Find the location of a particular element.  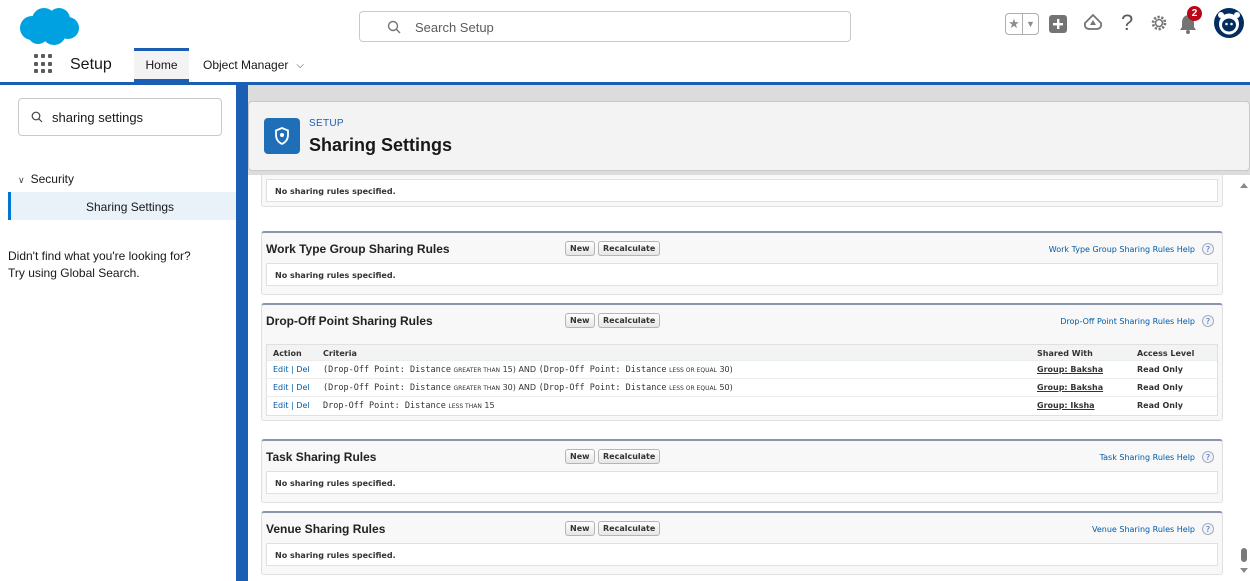

section-help-link: Work Type Group Sharing Rules Help? is located at coordinates (1131, 249).